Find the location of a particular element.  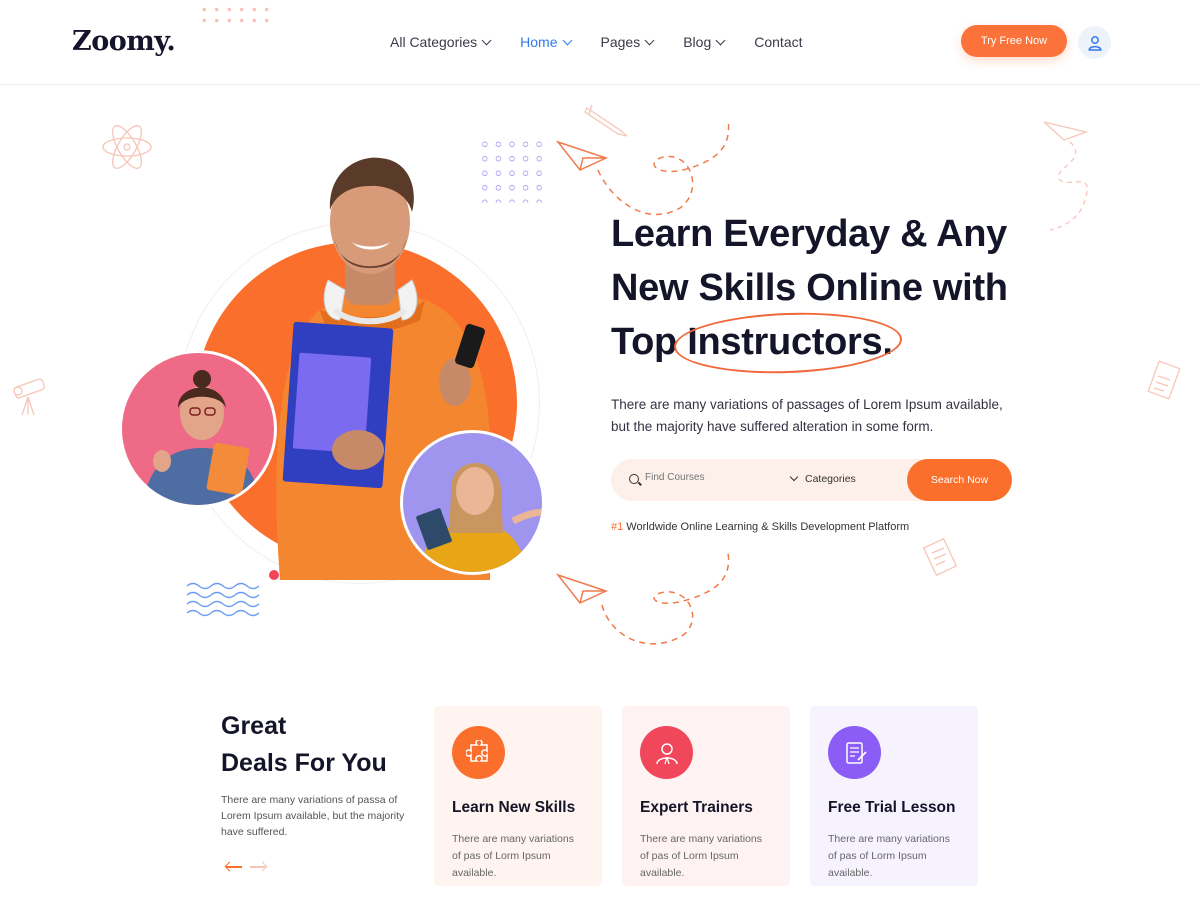

puzzle-icon is located at coordinates (478, 752).